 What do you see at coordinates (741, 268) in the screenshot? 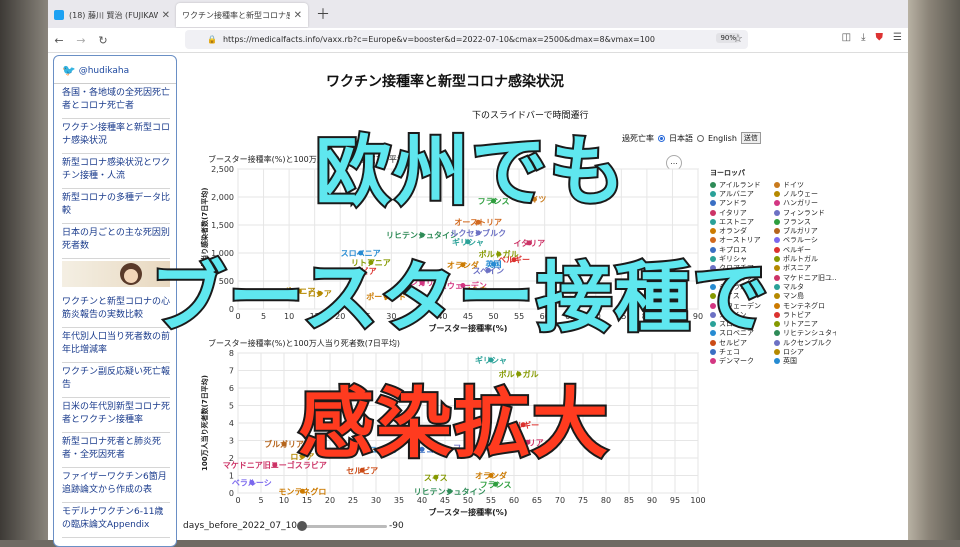
I see `legend-item: クロアチア` at bounding box center [741, 268].